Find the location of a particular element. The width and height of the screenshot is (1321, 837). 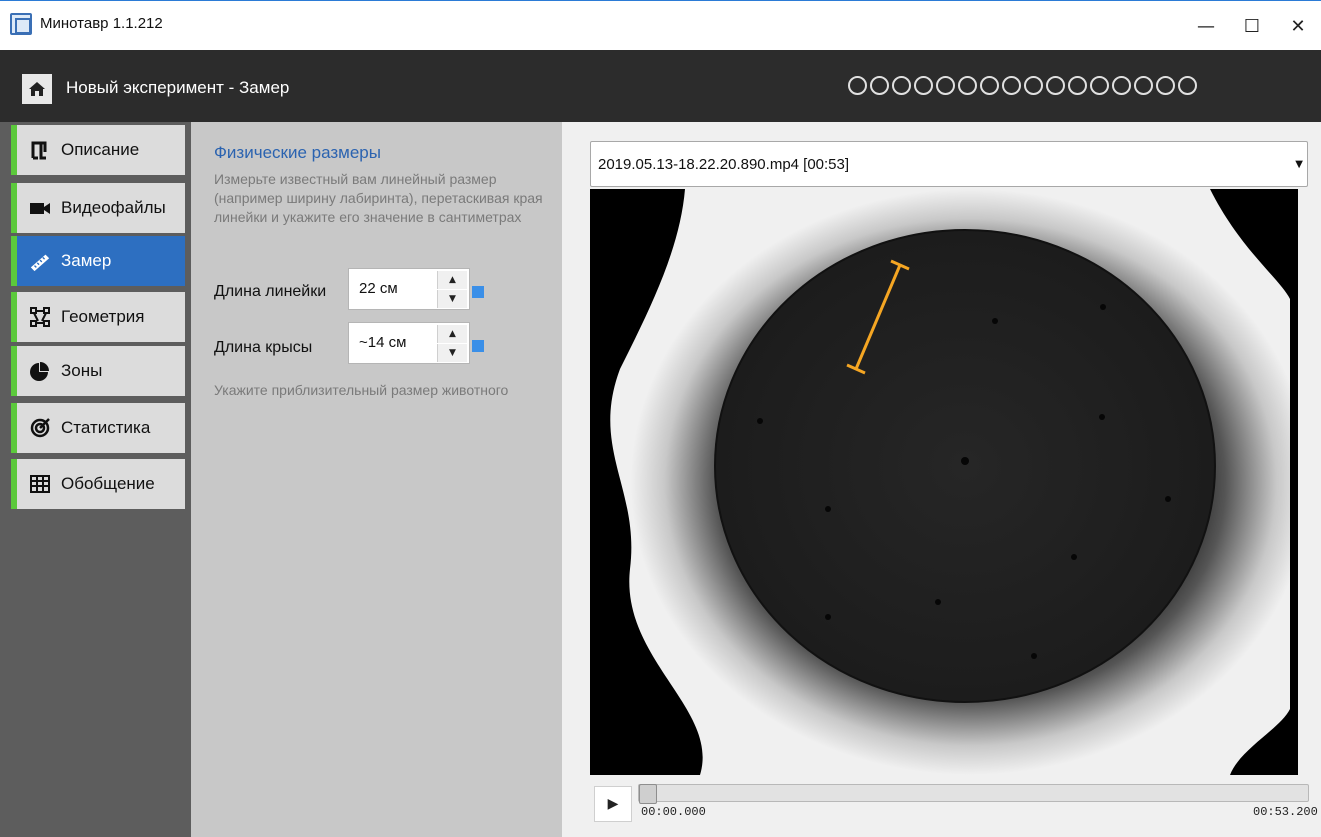

sidebar-item-label: Описание is located at coordinates (100, 149).